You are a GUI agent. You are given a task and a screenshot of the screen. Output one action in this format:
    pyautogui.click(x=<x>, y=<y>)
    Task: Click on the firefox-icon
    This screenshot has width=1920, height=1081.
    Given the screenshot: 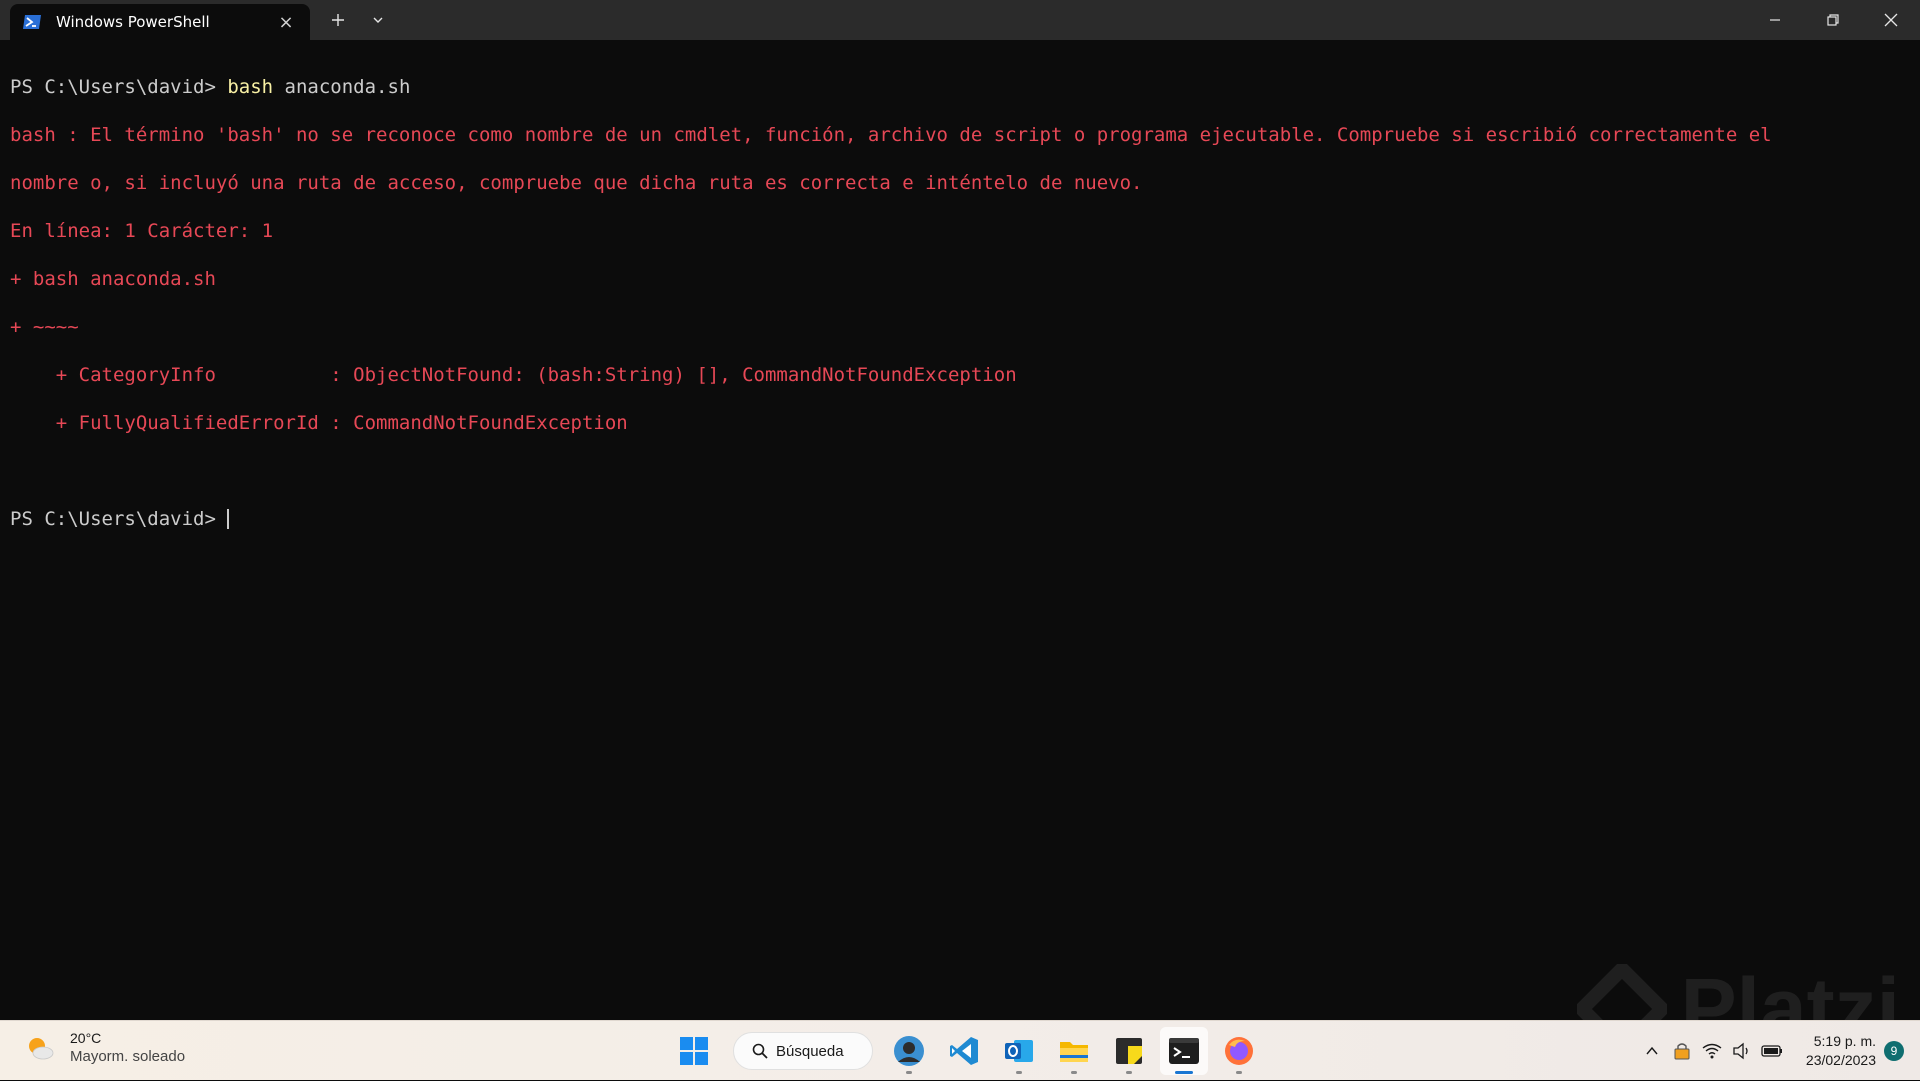 What is the action you would take?
    pyautogui.click(x=1239, y=1051)
    